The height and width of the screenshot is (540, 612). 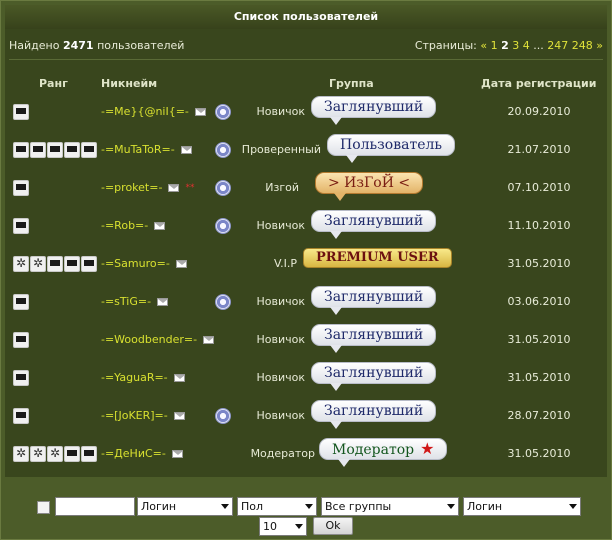 What do you see at coordinates (522, 506) in the screenshot?
I see `order-field-select: Логин` at bounding box center [522, 506].